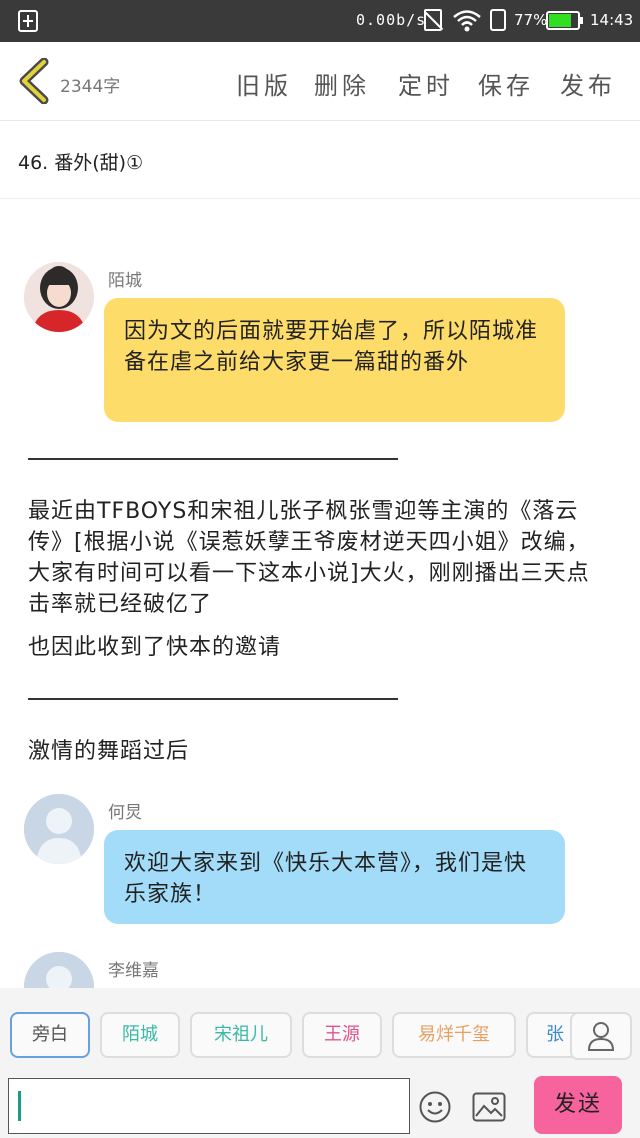 This screenshot has height=1138, width=640. I want to click on chevron-left-icon, so click(34, 81).